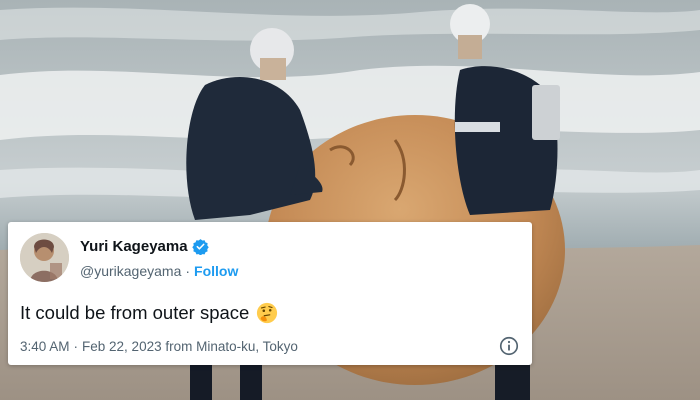  What do you see at coordinates (130, 271) in the screenshot?
I see `handle: @yurikageyama` at bounding box center [130, 271].